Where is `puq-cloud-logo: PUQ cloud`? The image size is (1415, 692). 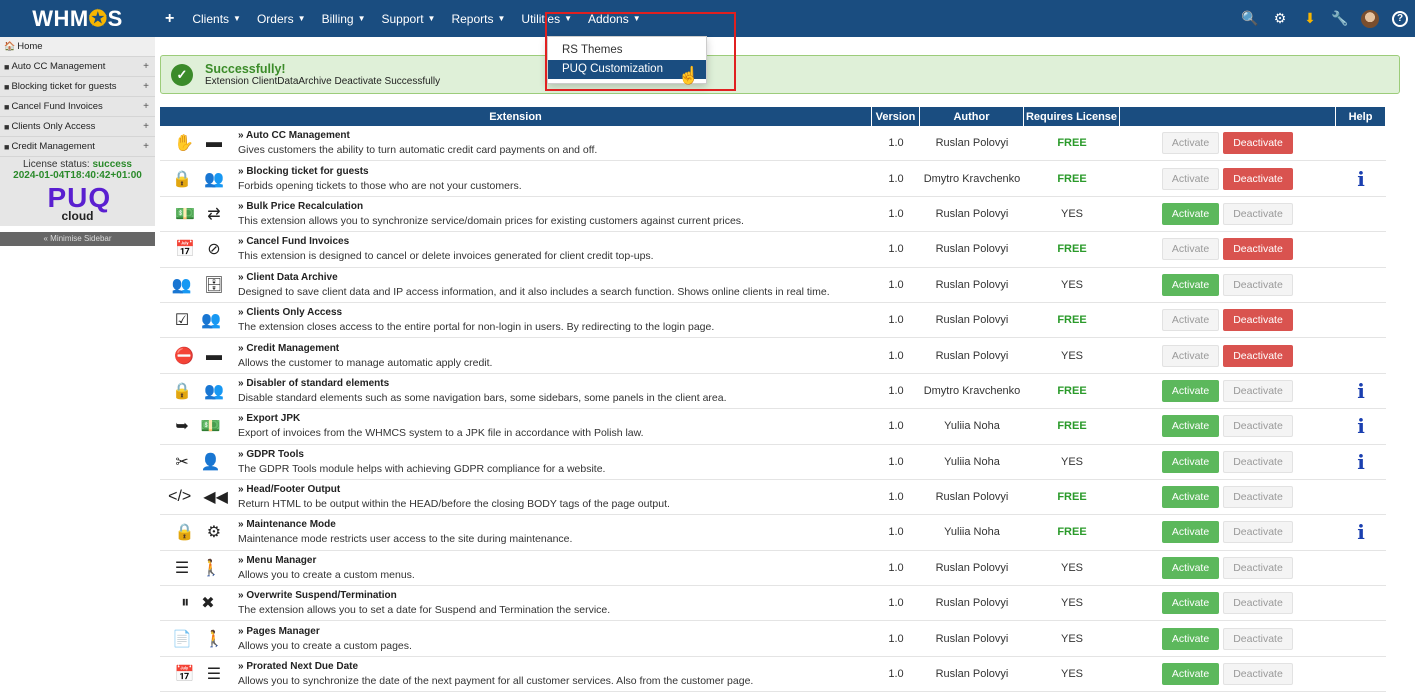 puq-cloud-logo: PUQ cloud is located at coordinates (79, 203).